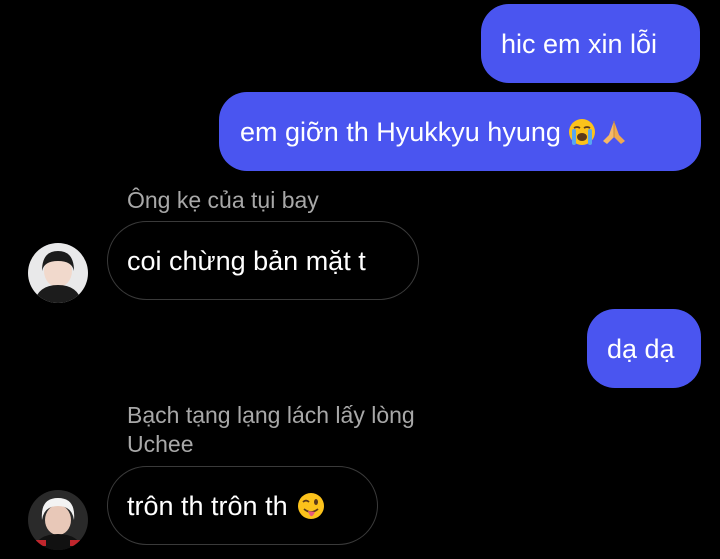 The height and width of the screenshot is (559, 720). I want to click on sent-message-bubble: hic em xin lỗi, so click(590, 43).